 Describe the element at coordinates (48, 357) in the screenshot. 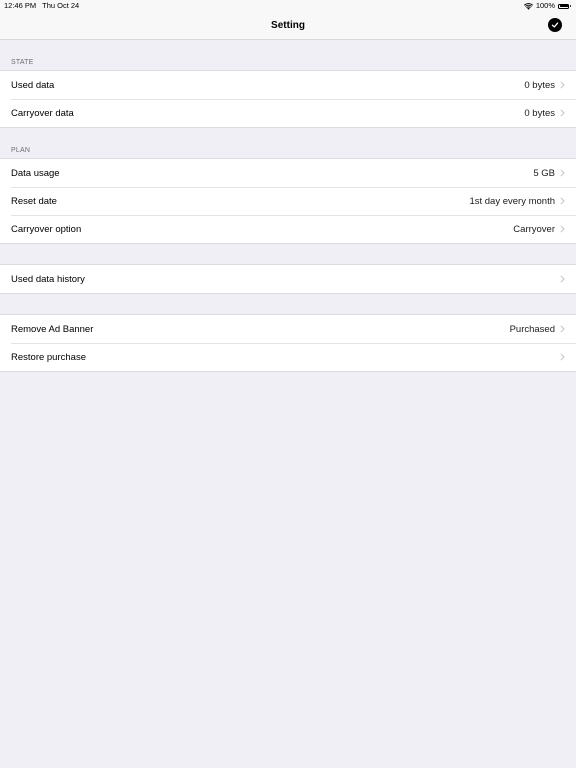

I see `row-label: Restore purchase` at that location.